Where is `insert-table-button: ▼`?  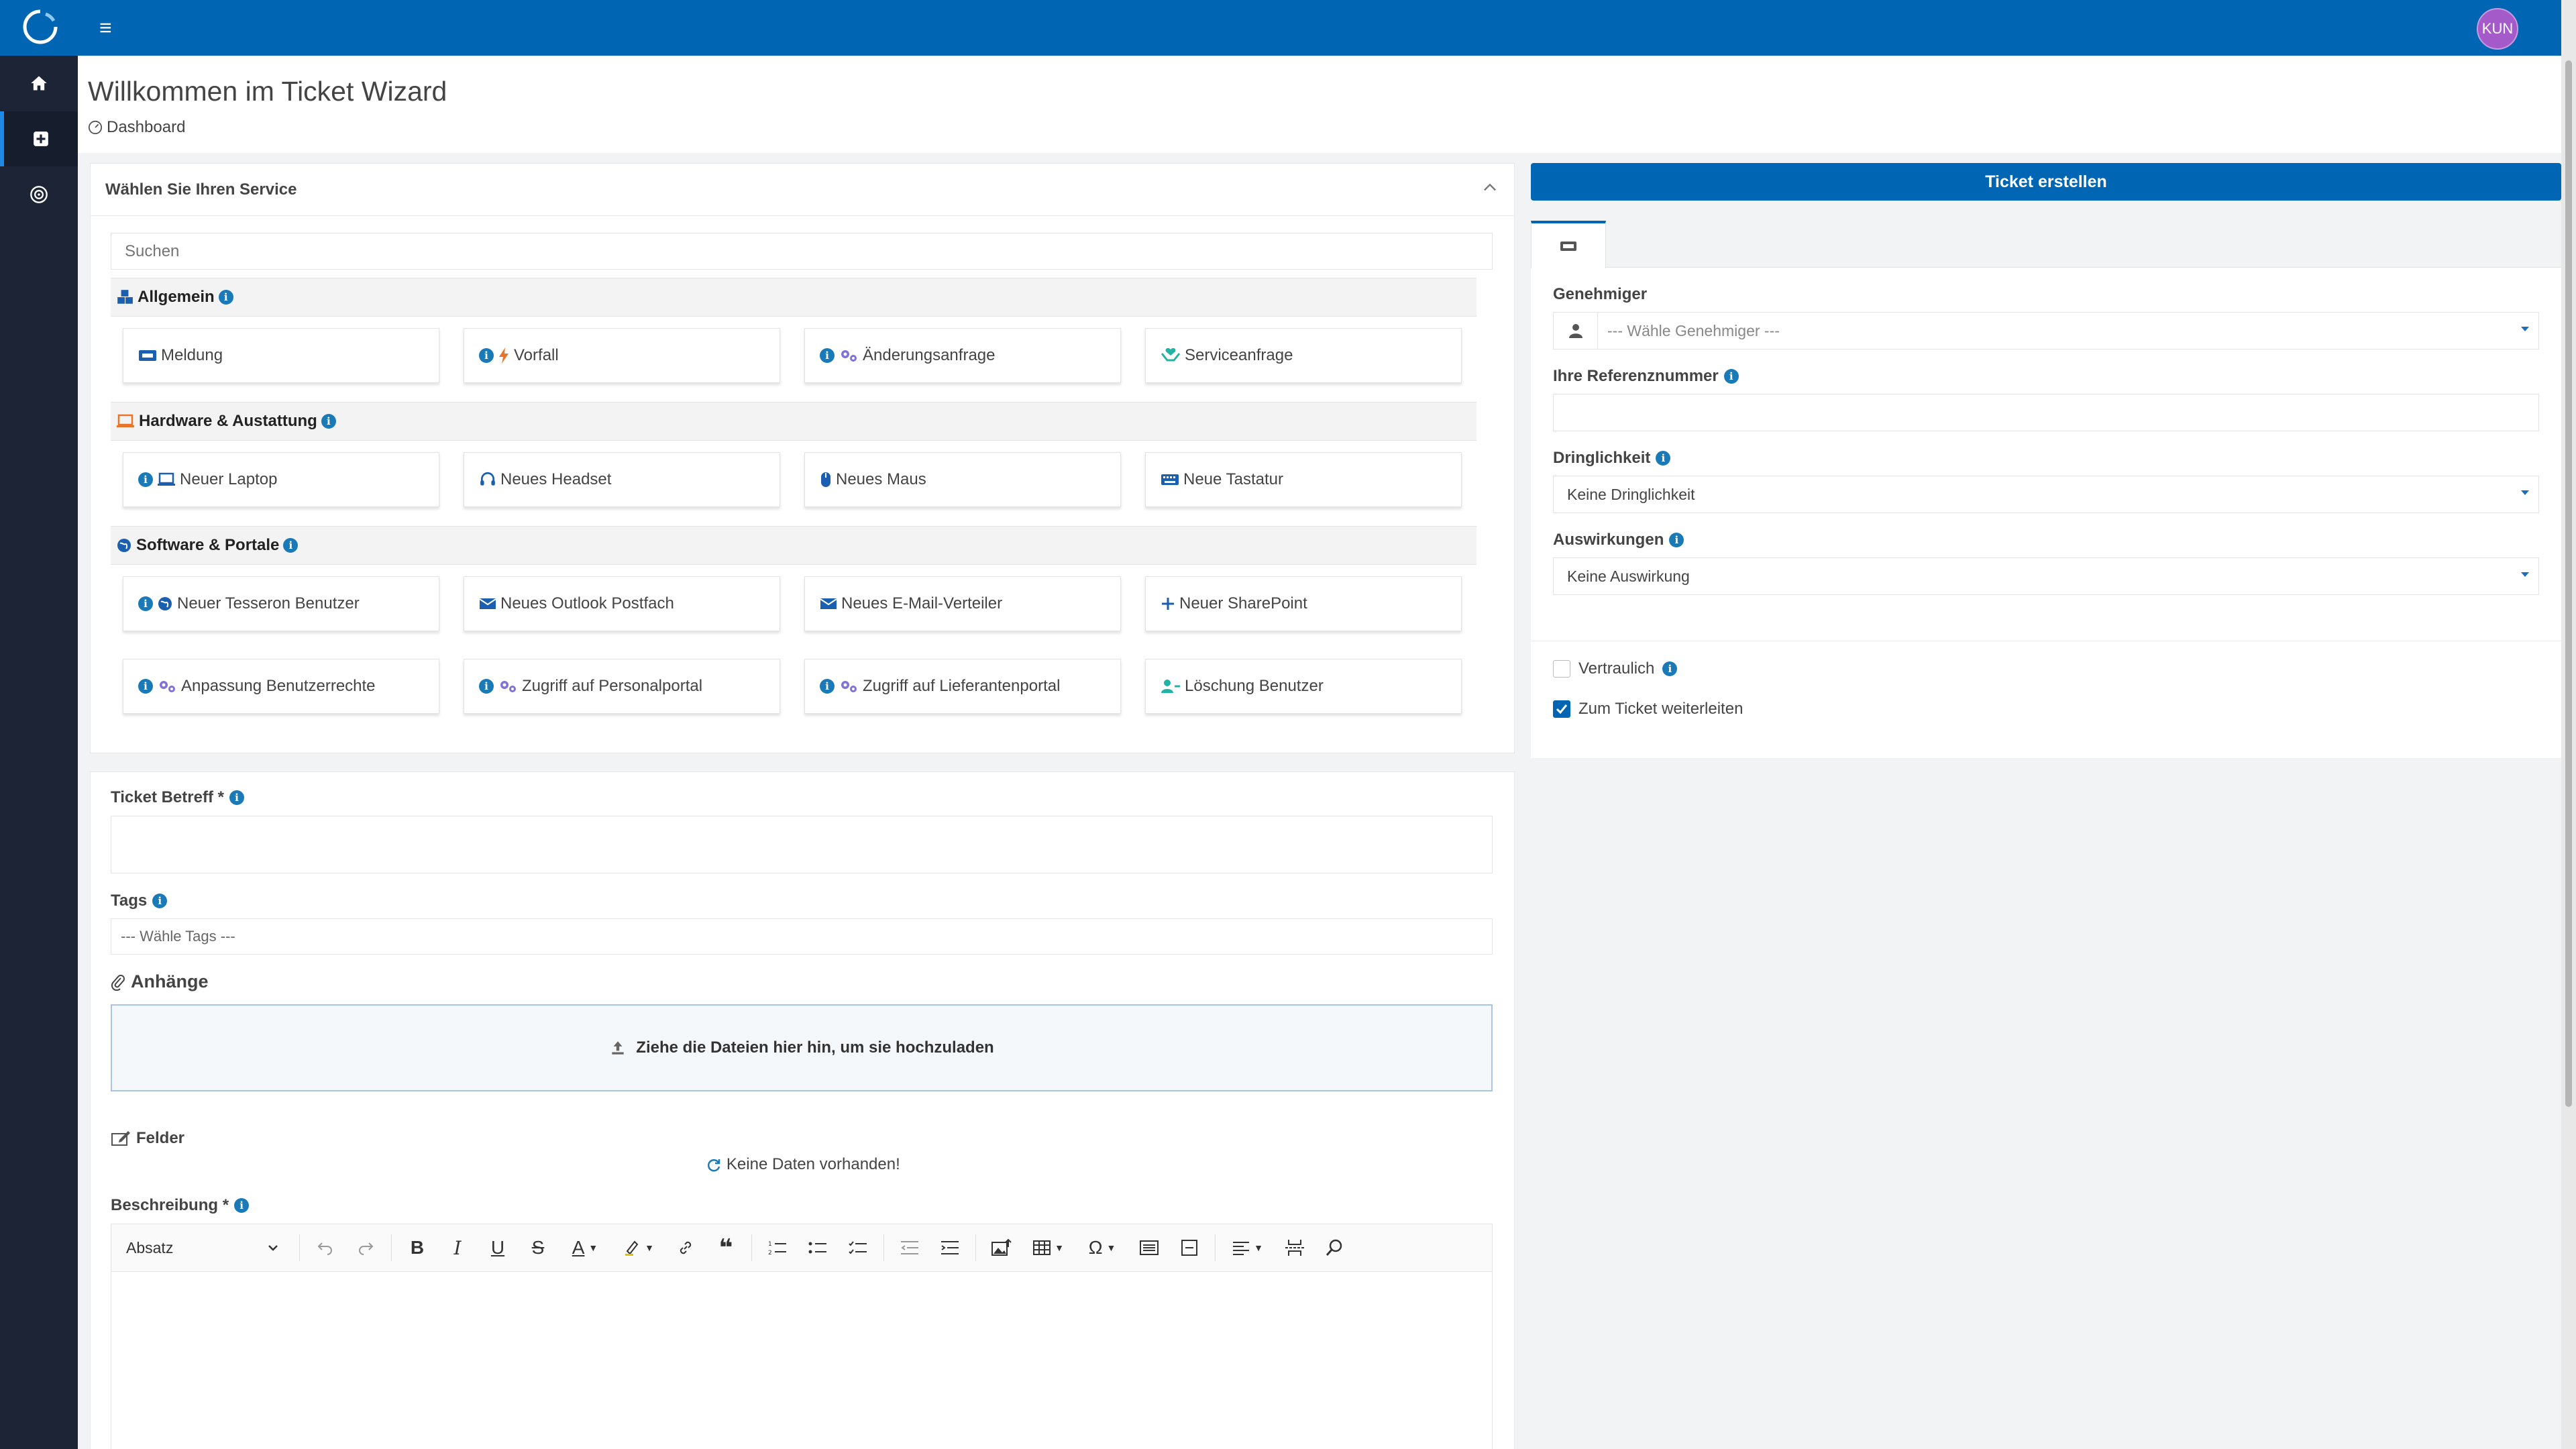 insert-table-button: ▼ is located at coordinates (1048, 1248).